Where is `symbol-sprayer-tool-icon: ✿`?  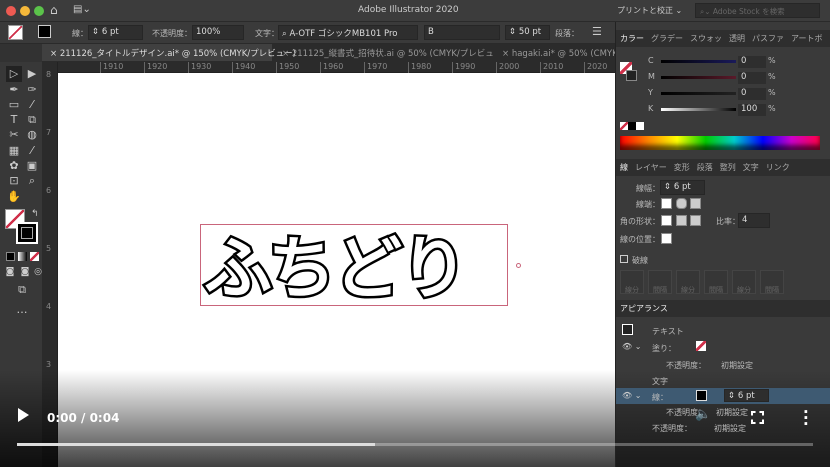
symbol-sprayer-tool-icon: ✿ is located at coordinates (14, 166).